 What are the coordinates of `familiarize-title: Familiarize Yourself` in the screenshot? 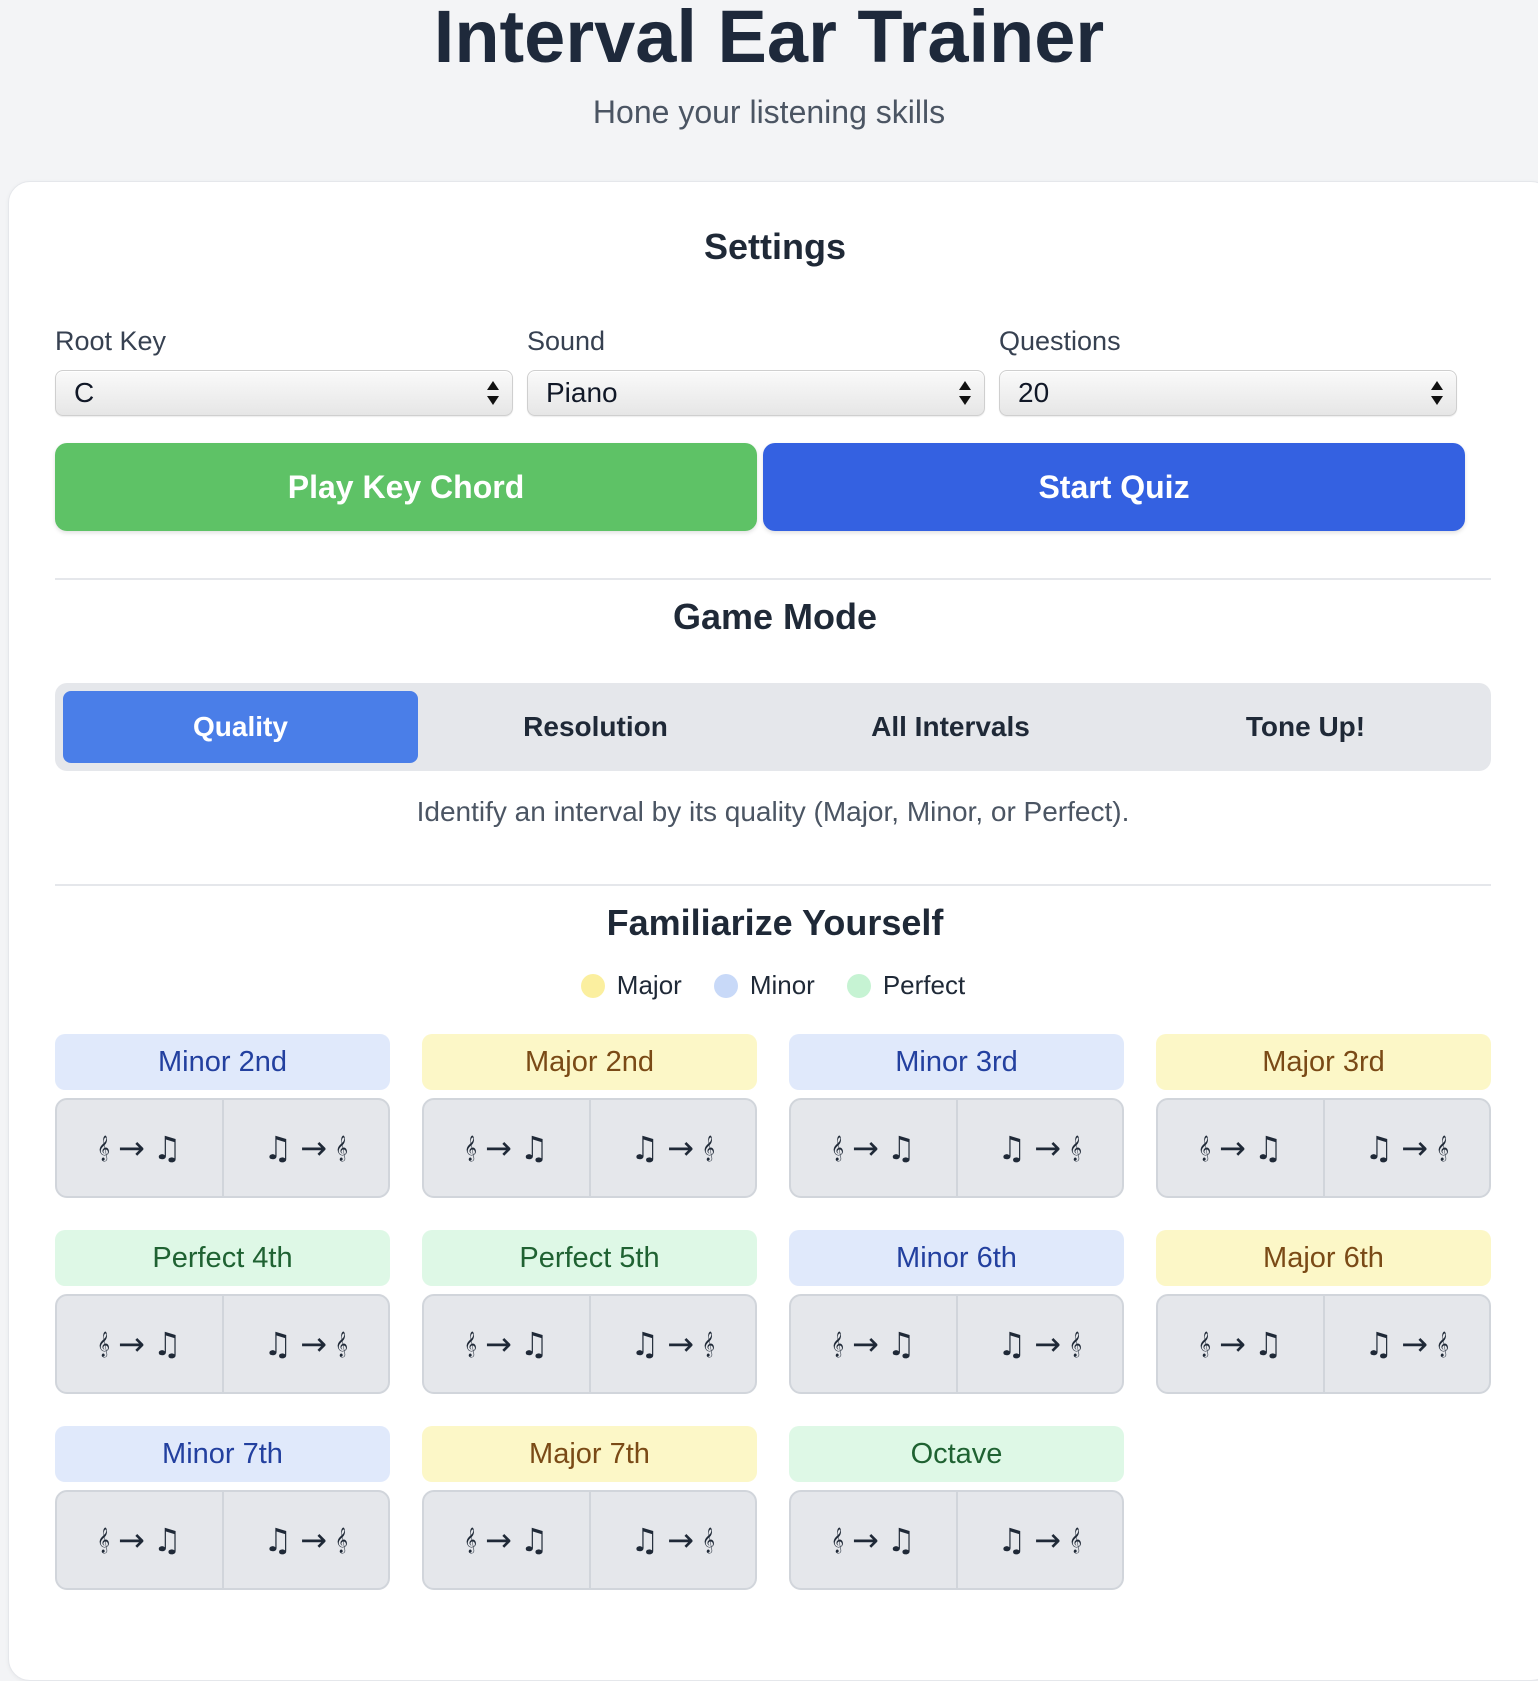 It's located at (775, 922).